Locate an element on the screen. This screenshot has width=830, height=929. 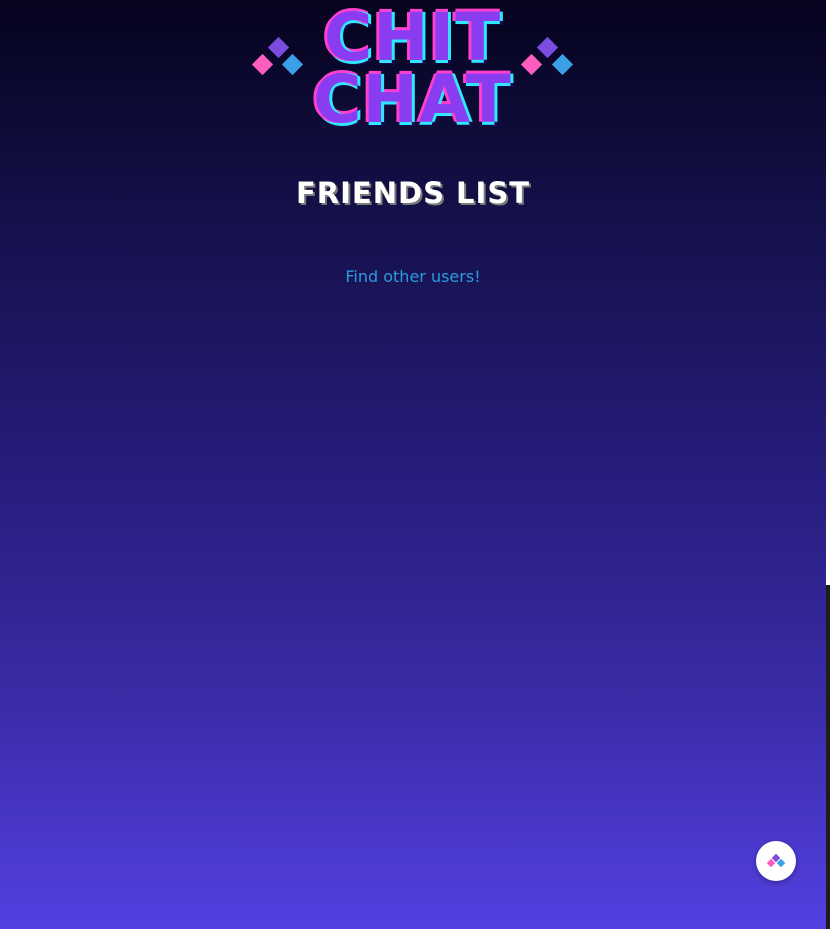
logo-wordmark: CHIT CHAT is located at coordinates (412, 69).